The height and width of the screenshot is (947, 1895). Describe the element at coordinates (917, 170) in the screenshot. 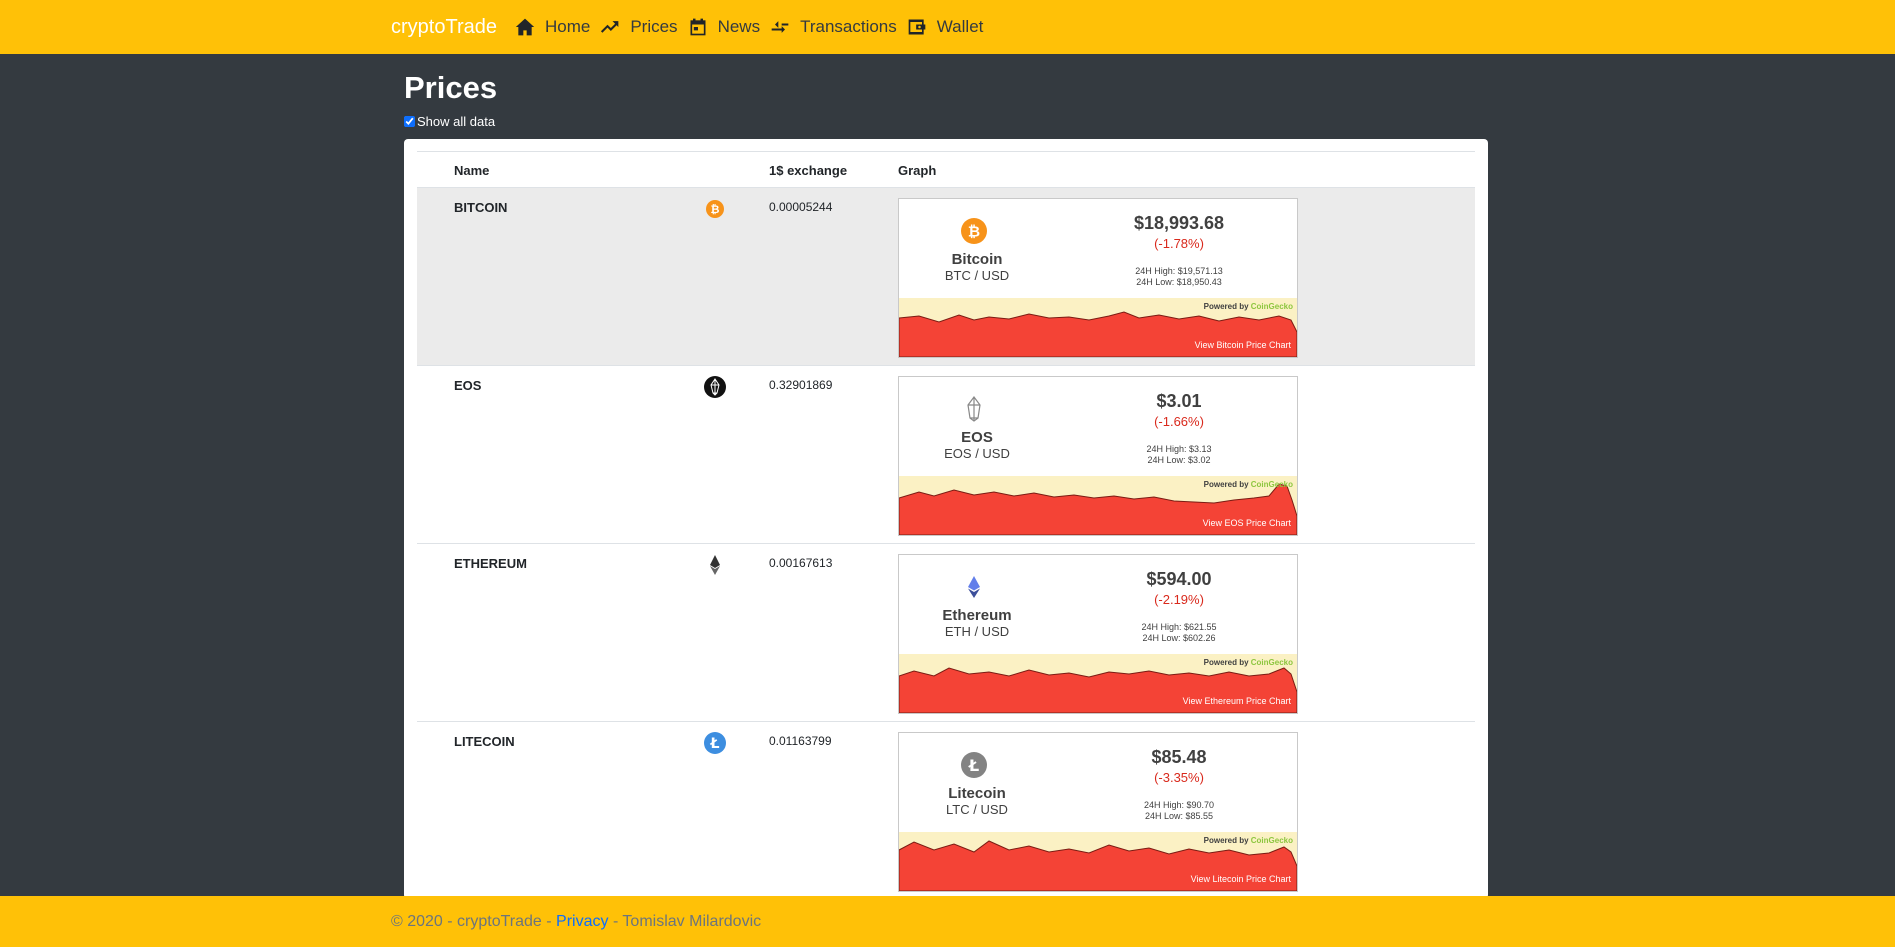

I see `header-graph: Graph` at that location.